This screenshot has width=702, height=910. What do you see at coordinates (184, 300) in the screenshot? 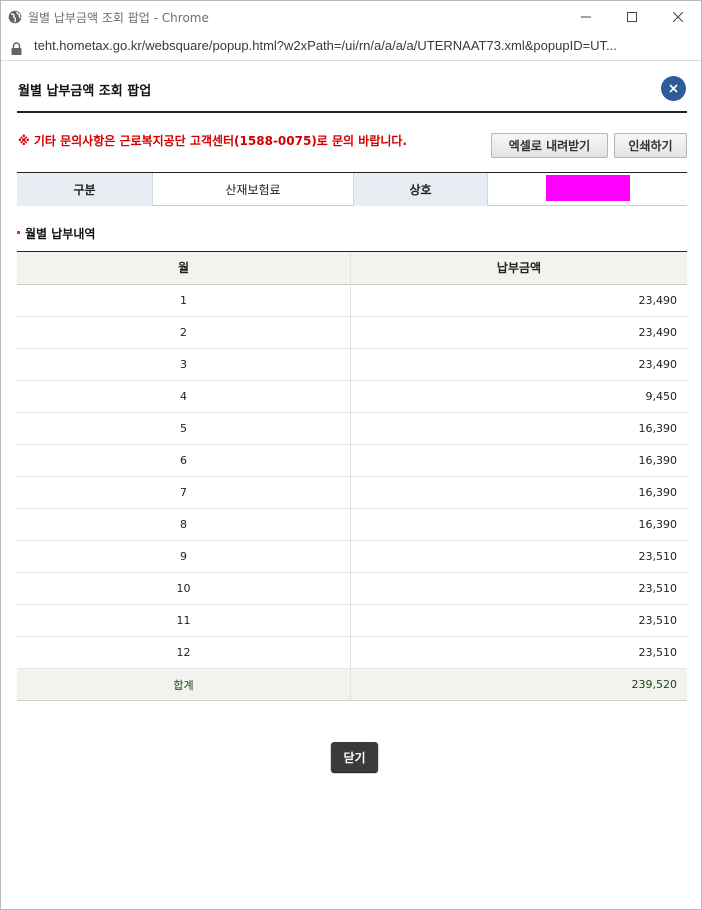
I see `month-cell: 1` at bounding box center [184, 300].